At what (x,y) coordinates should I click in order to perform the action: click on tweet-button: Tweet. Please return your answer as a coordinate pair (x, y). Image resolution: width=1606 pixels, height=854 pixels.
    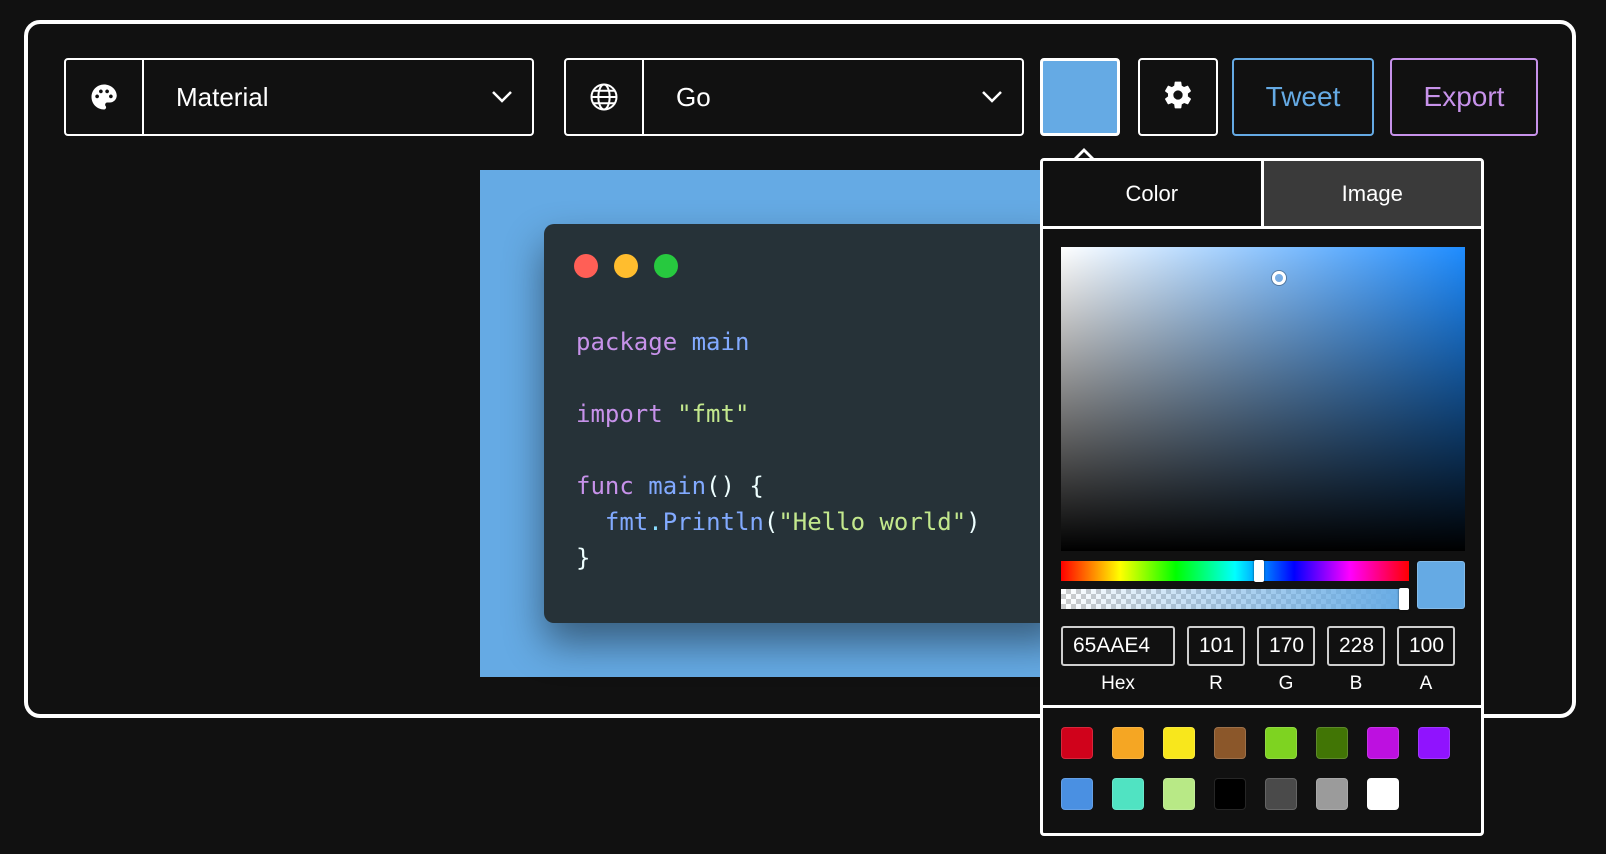
    Looking at the image, I should click on (1303, 97).